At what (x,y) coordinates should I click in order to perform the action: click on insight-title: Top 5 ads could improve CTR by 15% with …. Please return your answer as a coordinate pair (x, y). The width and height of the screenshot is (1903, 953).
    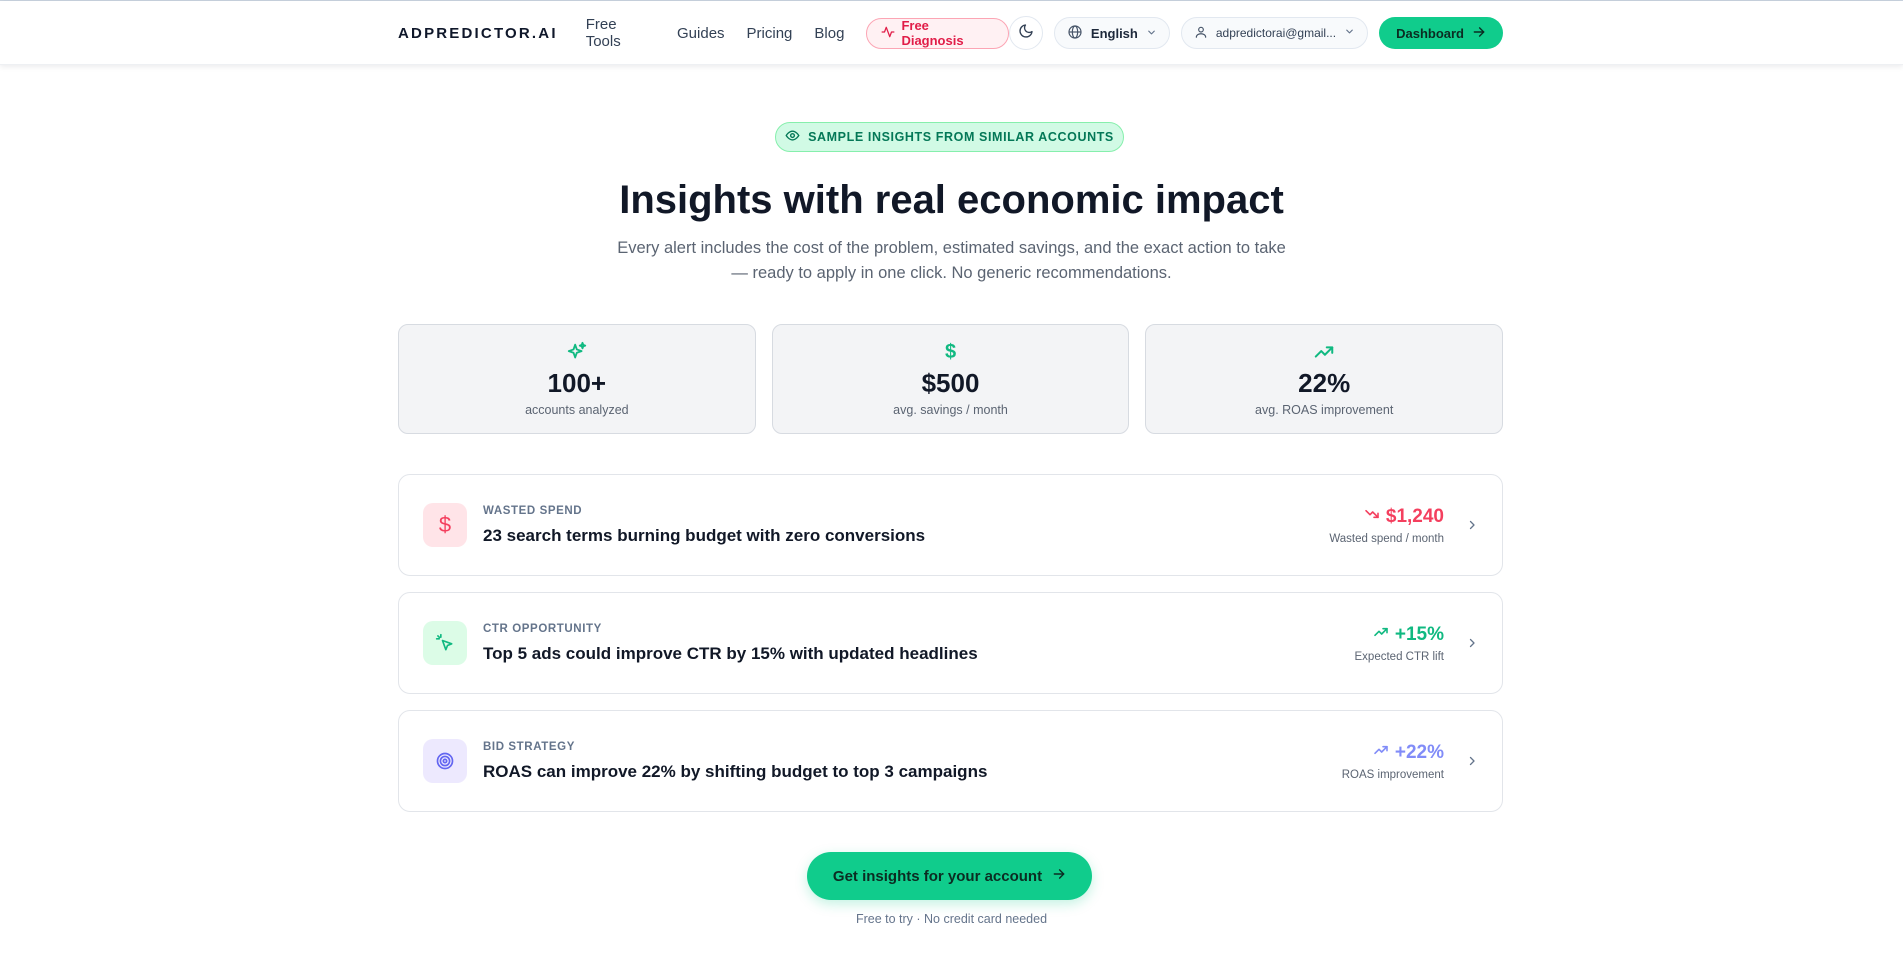
    Looking at the image, I should click on (730, 653).